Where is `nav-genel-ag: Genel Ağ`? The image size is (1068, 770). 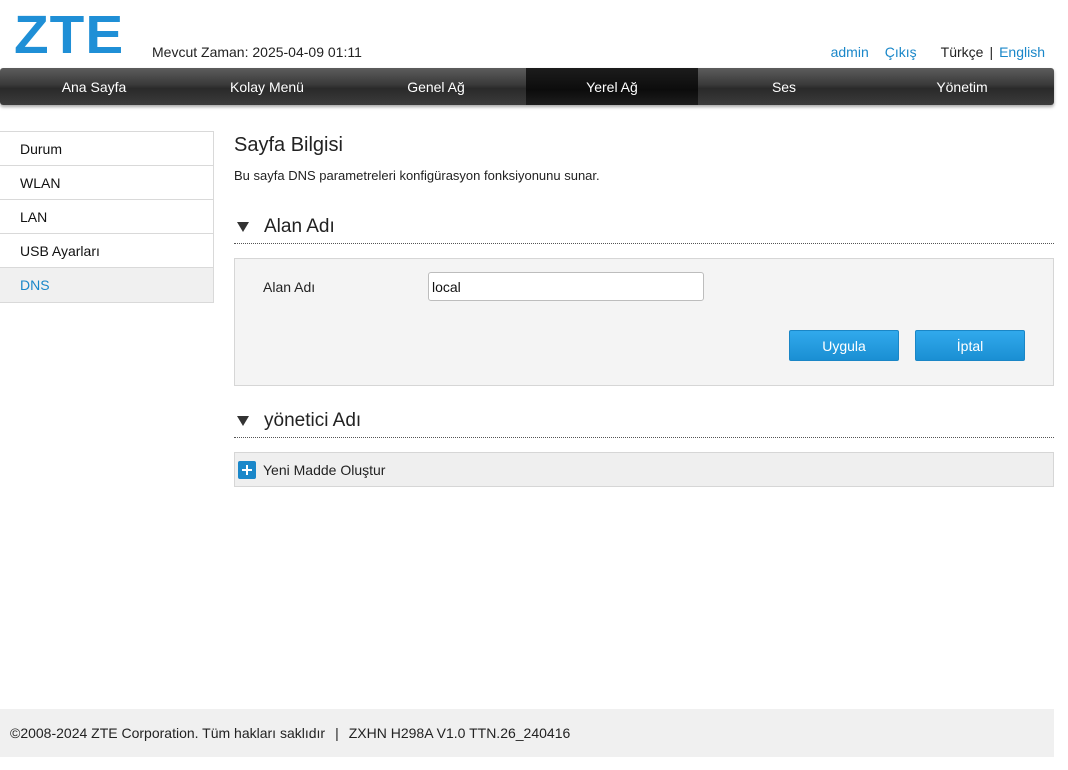
nav-genel-ag: Genel Ağ is located at coordinates (436, 86).